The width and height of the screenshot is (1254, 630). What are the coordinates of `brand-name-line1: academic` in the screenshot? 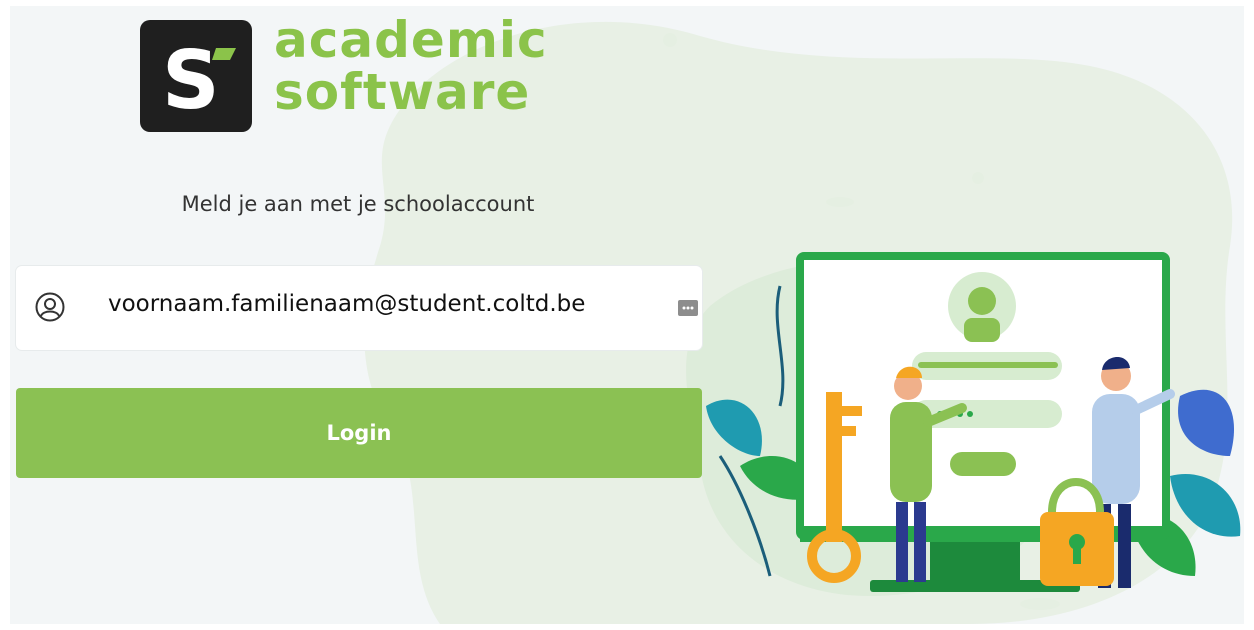 It's located at (411, 40).